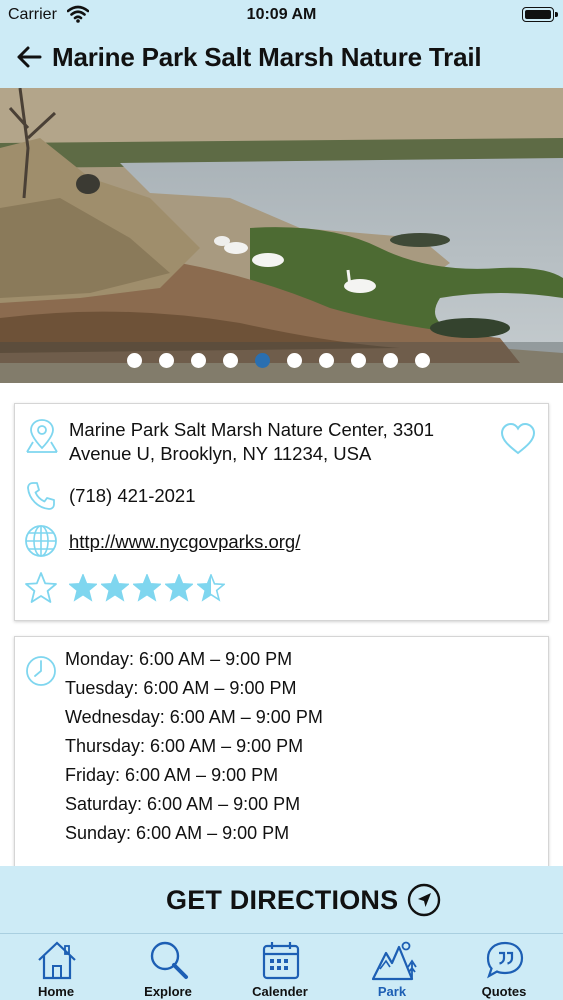  Describe the element at coordinates (41, 671) in the screenshot. I see `clock-icon` at that location.